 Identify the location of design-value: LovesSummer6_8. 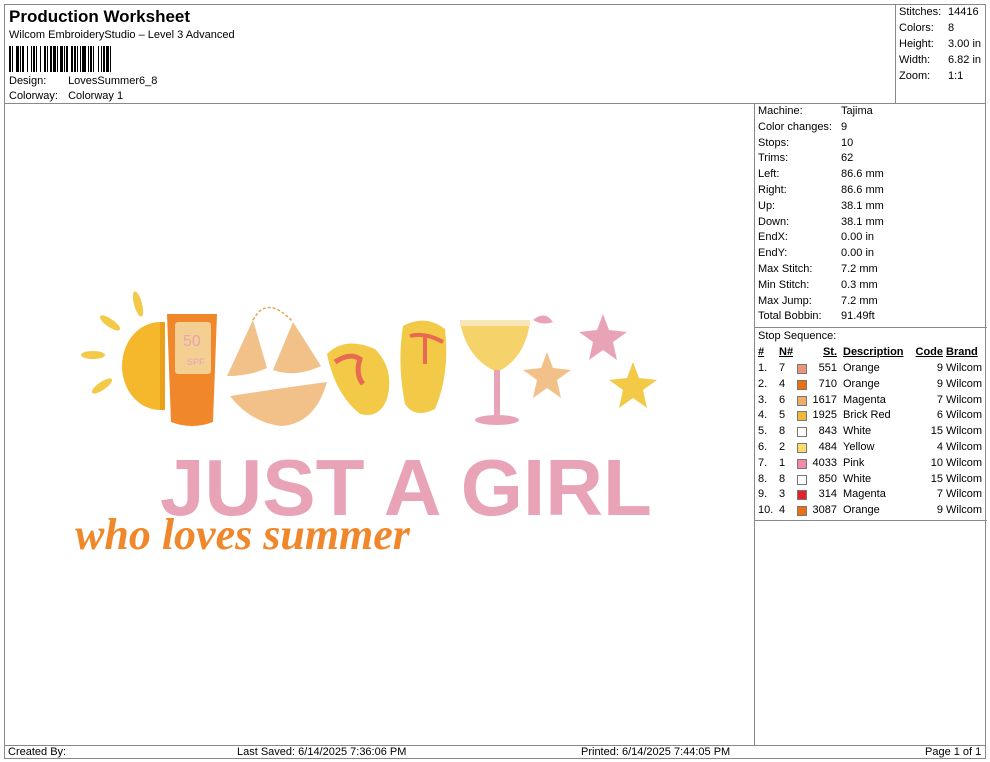
(113, 81).